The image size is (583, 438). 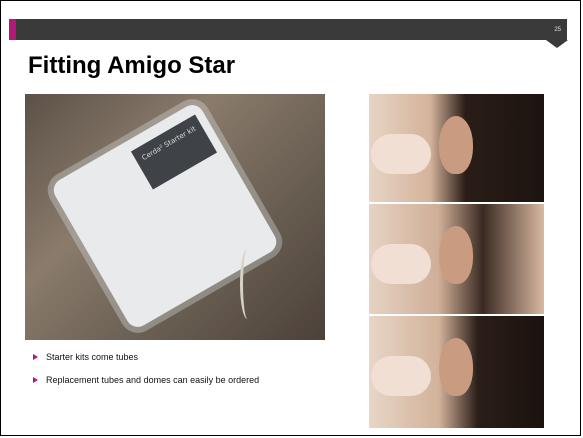 What do you see at coordinates (92, 357) in the screenshot?
I see `bullet-text: Starter kits come tubes` at bounding box center [92, 357].